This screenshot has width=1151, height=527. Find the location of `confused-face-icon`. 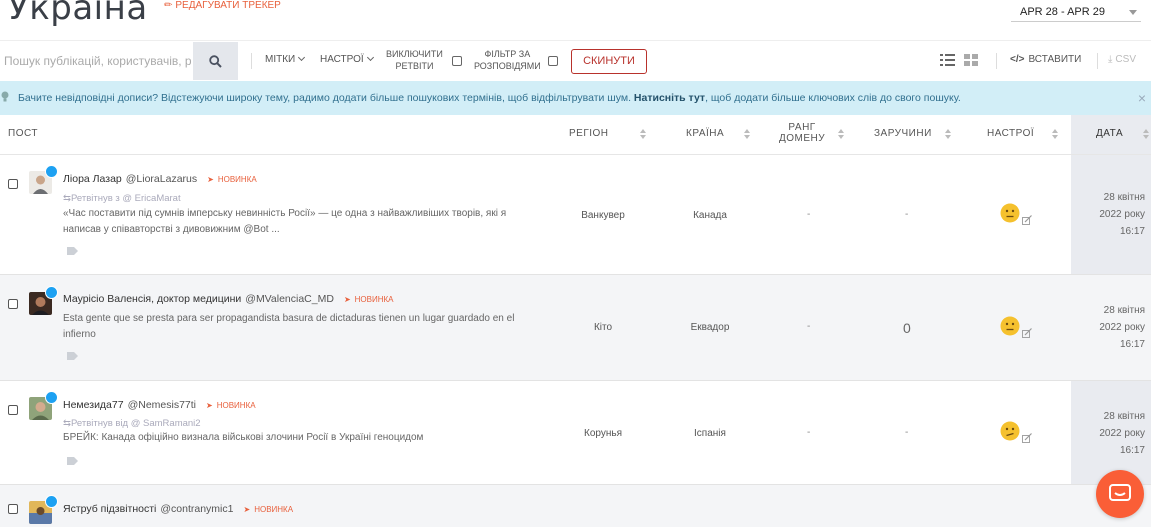

confused-face-icon is located at coordinates (1010, 431).